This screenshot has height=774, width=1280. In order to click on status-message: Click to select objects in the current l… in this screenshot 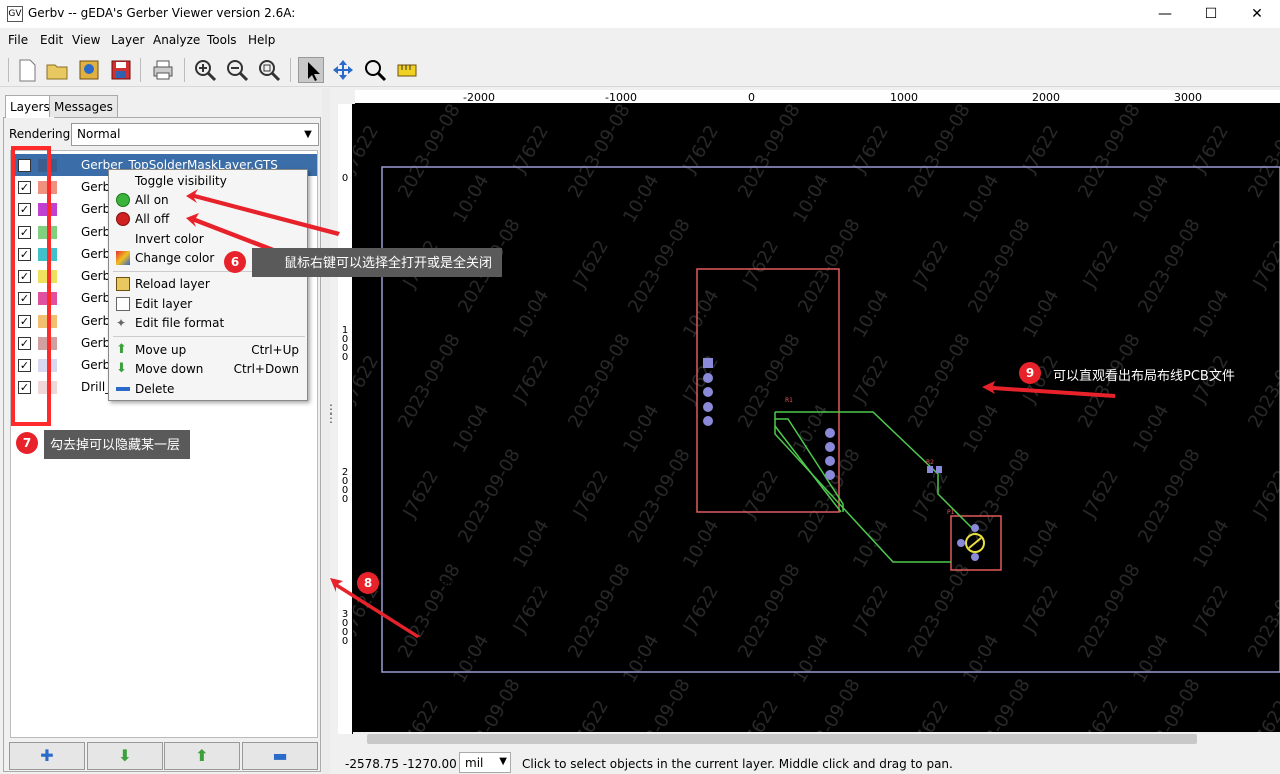, I will do `click(737, 764)`.